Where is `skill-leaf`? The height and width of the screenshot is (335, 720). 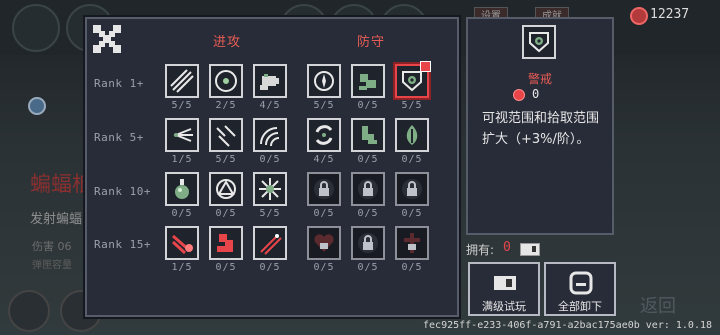
skill-leaf is located at coordinates (412, 135).